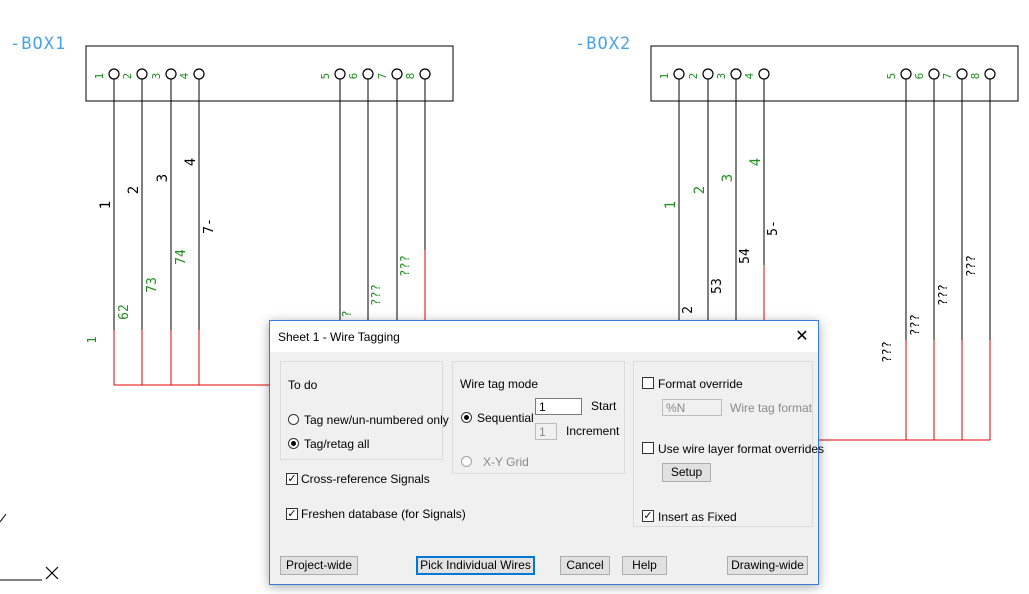 This screenshot has height=594, width=1029. Describe the element at coordinates (644, 565) in the screenshot. I see `help-button: Help` at that location.